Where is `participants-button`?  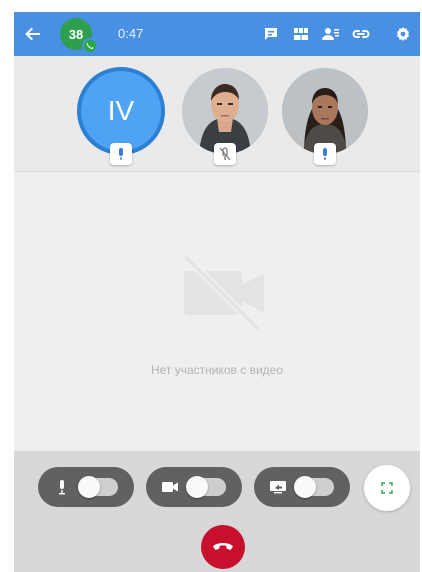
participants-button is located at coordinates (331, 34).